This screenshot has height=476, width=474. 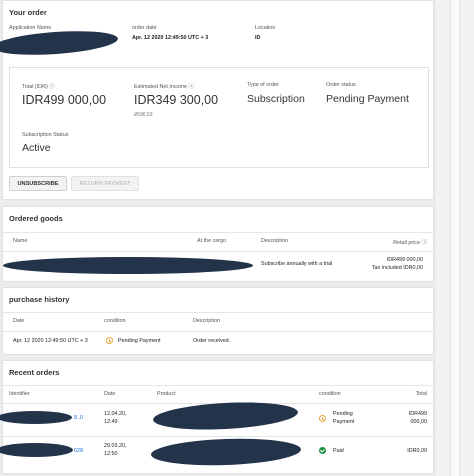 What do you see at coordinates (417, 451) in the screenshot?
I see `order-total: IDR0,00` at bounding box center [417, 451].